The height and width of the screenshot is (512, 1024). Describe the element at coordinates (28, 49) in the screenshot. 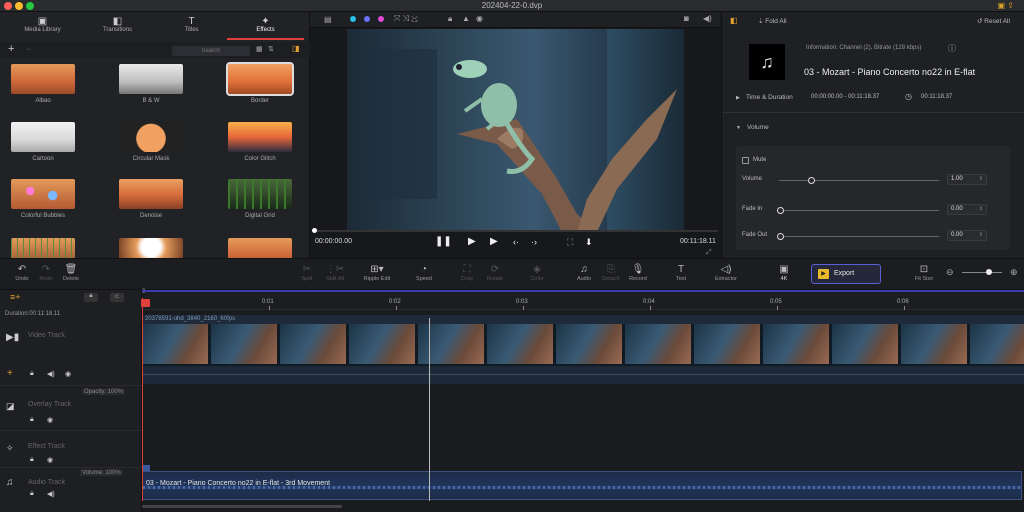

I see `remove-icon: −` at that location.